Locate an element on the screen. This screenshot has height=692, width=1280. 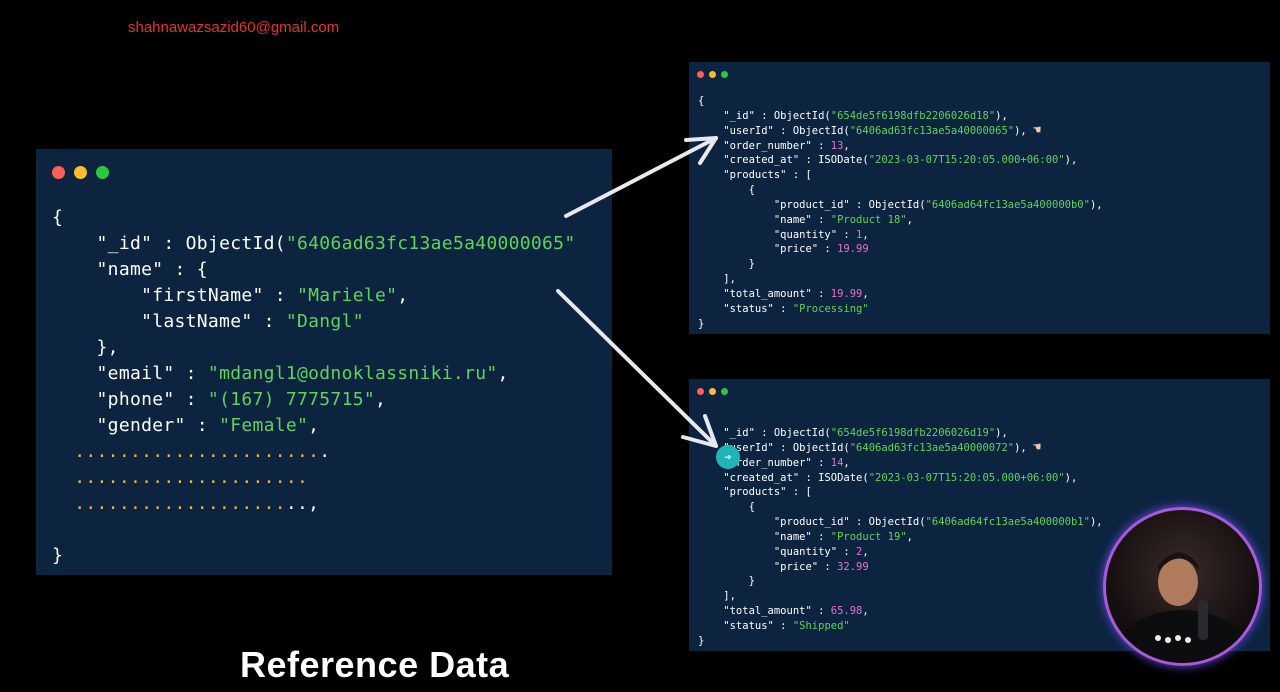
arrow-right-circle-icon: ➔ is located at coordinates (728, 457).